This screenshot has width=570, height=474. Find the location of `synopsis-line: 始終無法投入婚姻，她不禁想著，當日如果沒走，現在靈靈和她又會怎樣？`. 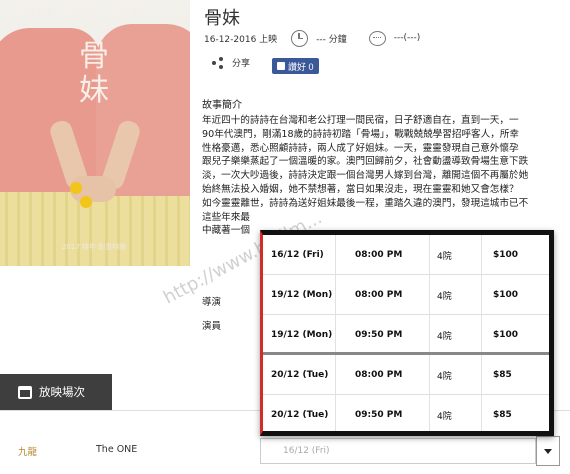

synopsis-line: 始終無法投入婚姻，她不禁想著，當日如果沒走，現在靈靈和她又會怎樣？ is located at coordinates (360, 189).